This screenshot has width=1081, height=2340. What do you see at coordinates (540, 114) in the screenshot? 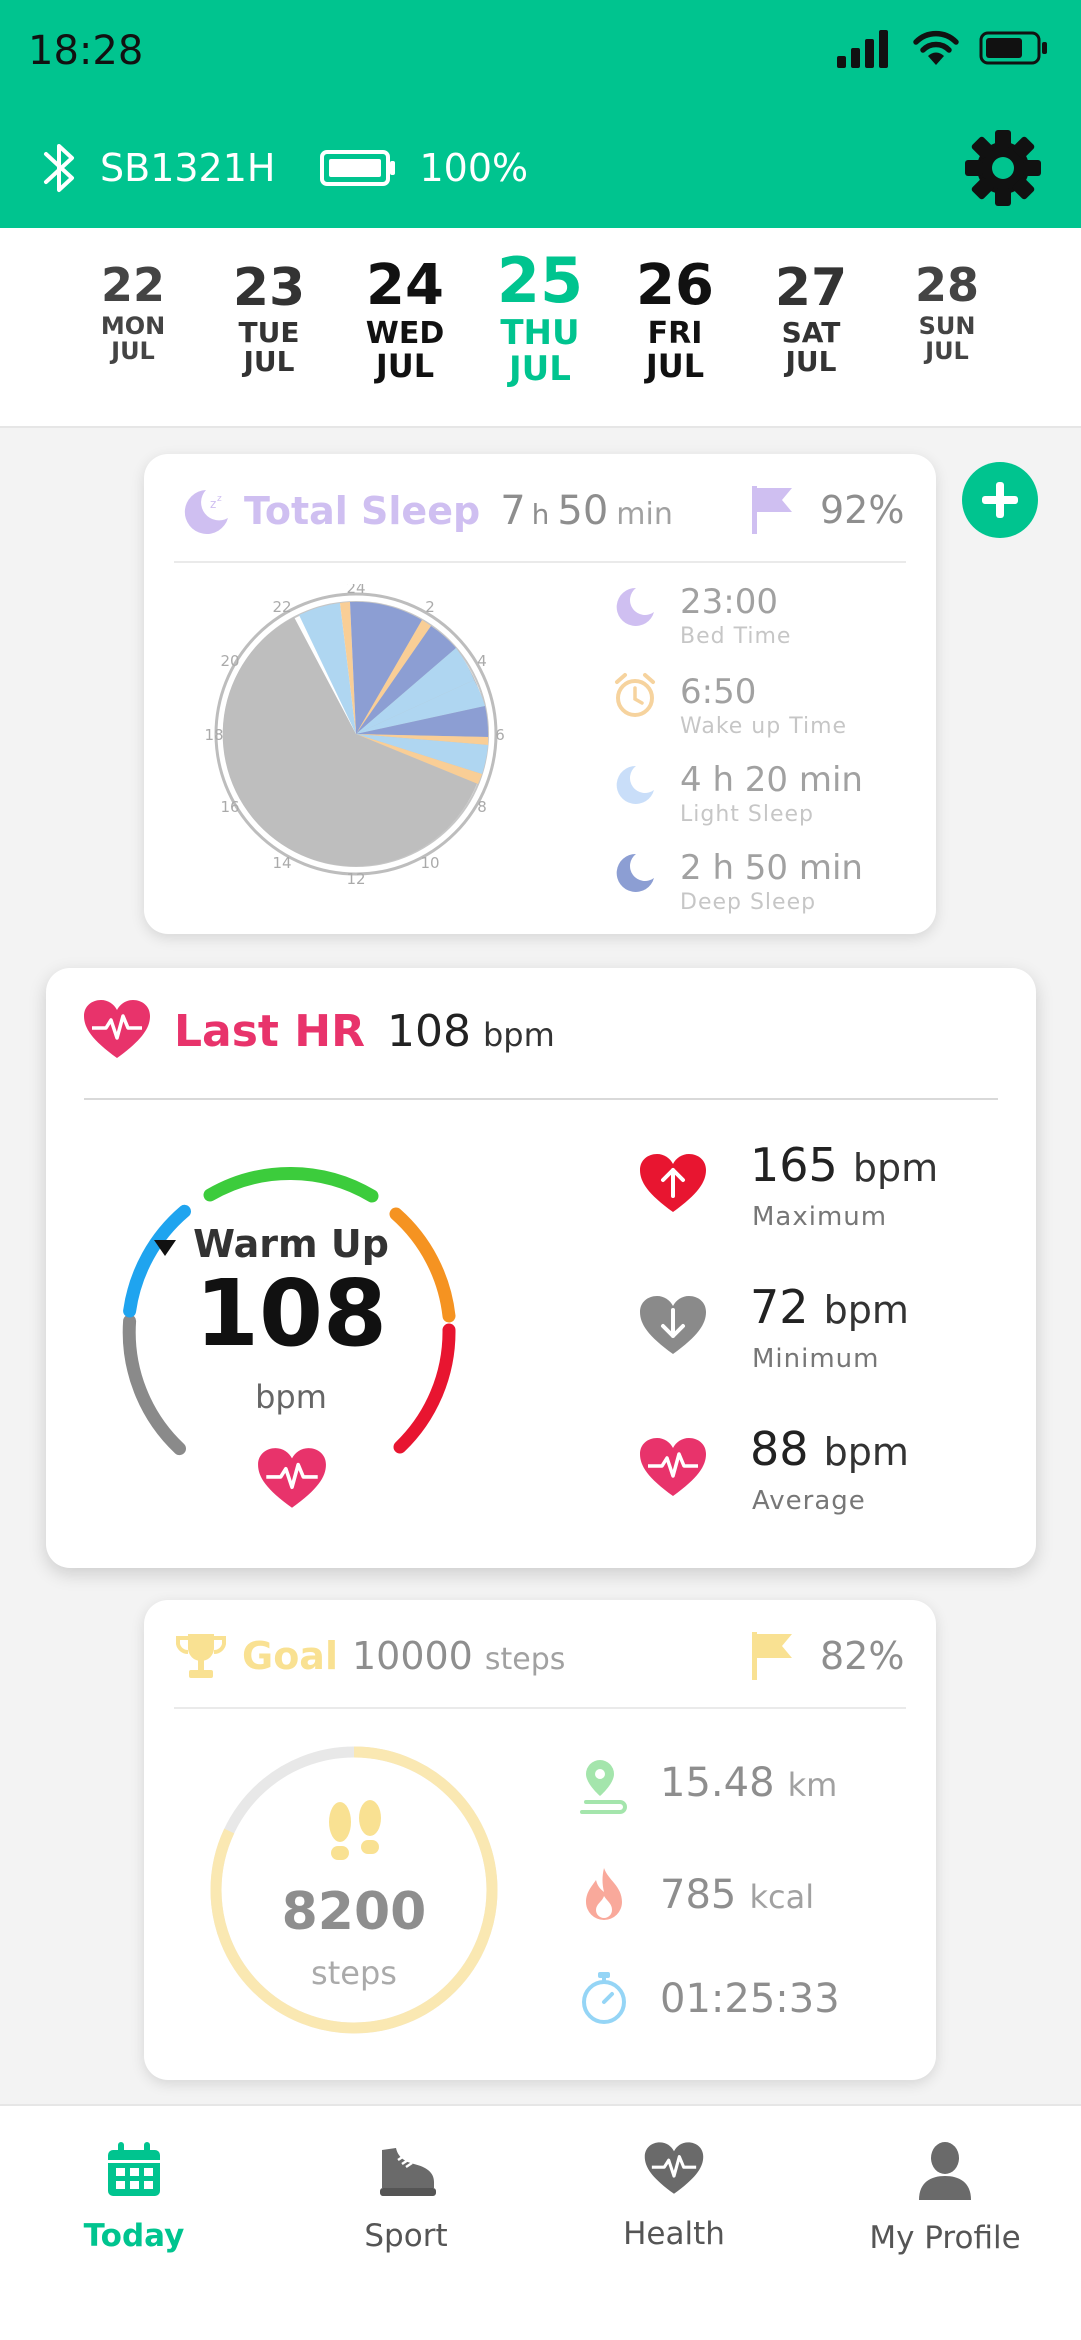
I see `app-header: 18:28 SB1321H 100%` at bounding box center [540, 114].